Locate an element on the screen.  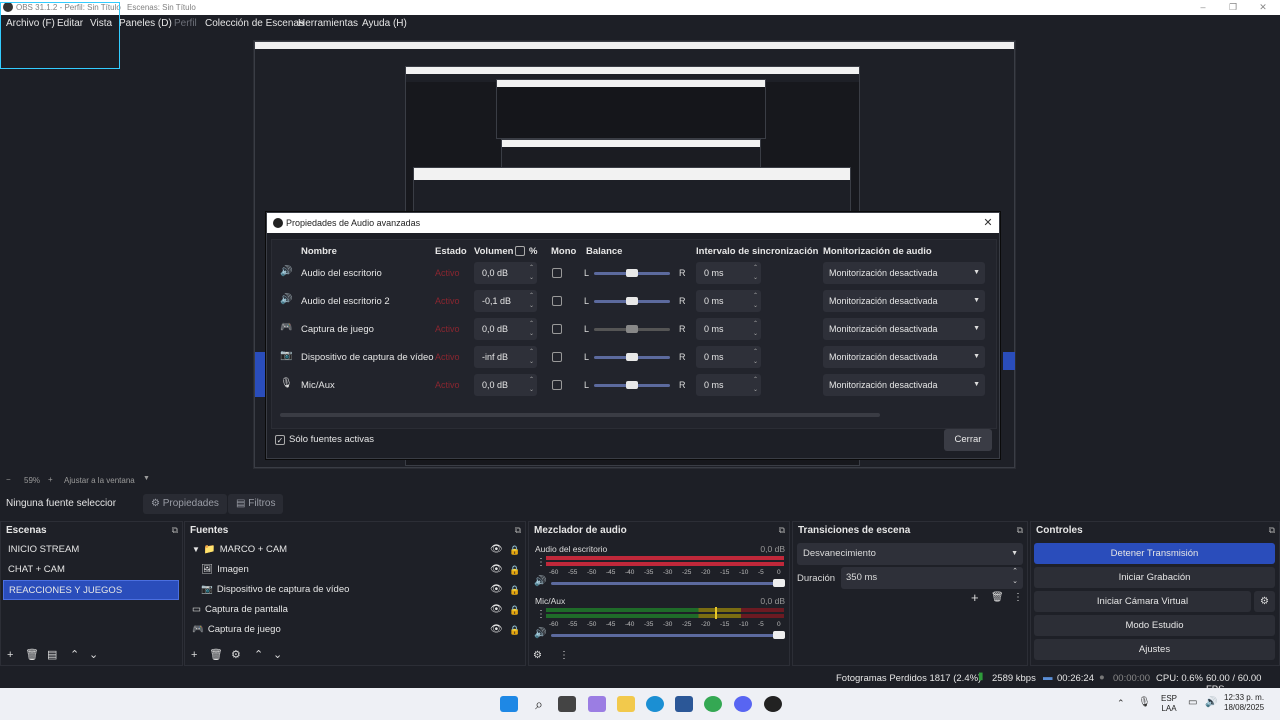
menu-perfil: Perfil is located at coordinates (185, 24).